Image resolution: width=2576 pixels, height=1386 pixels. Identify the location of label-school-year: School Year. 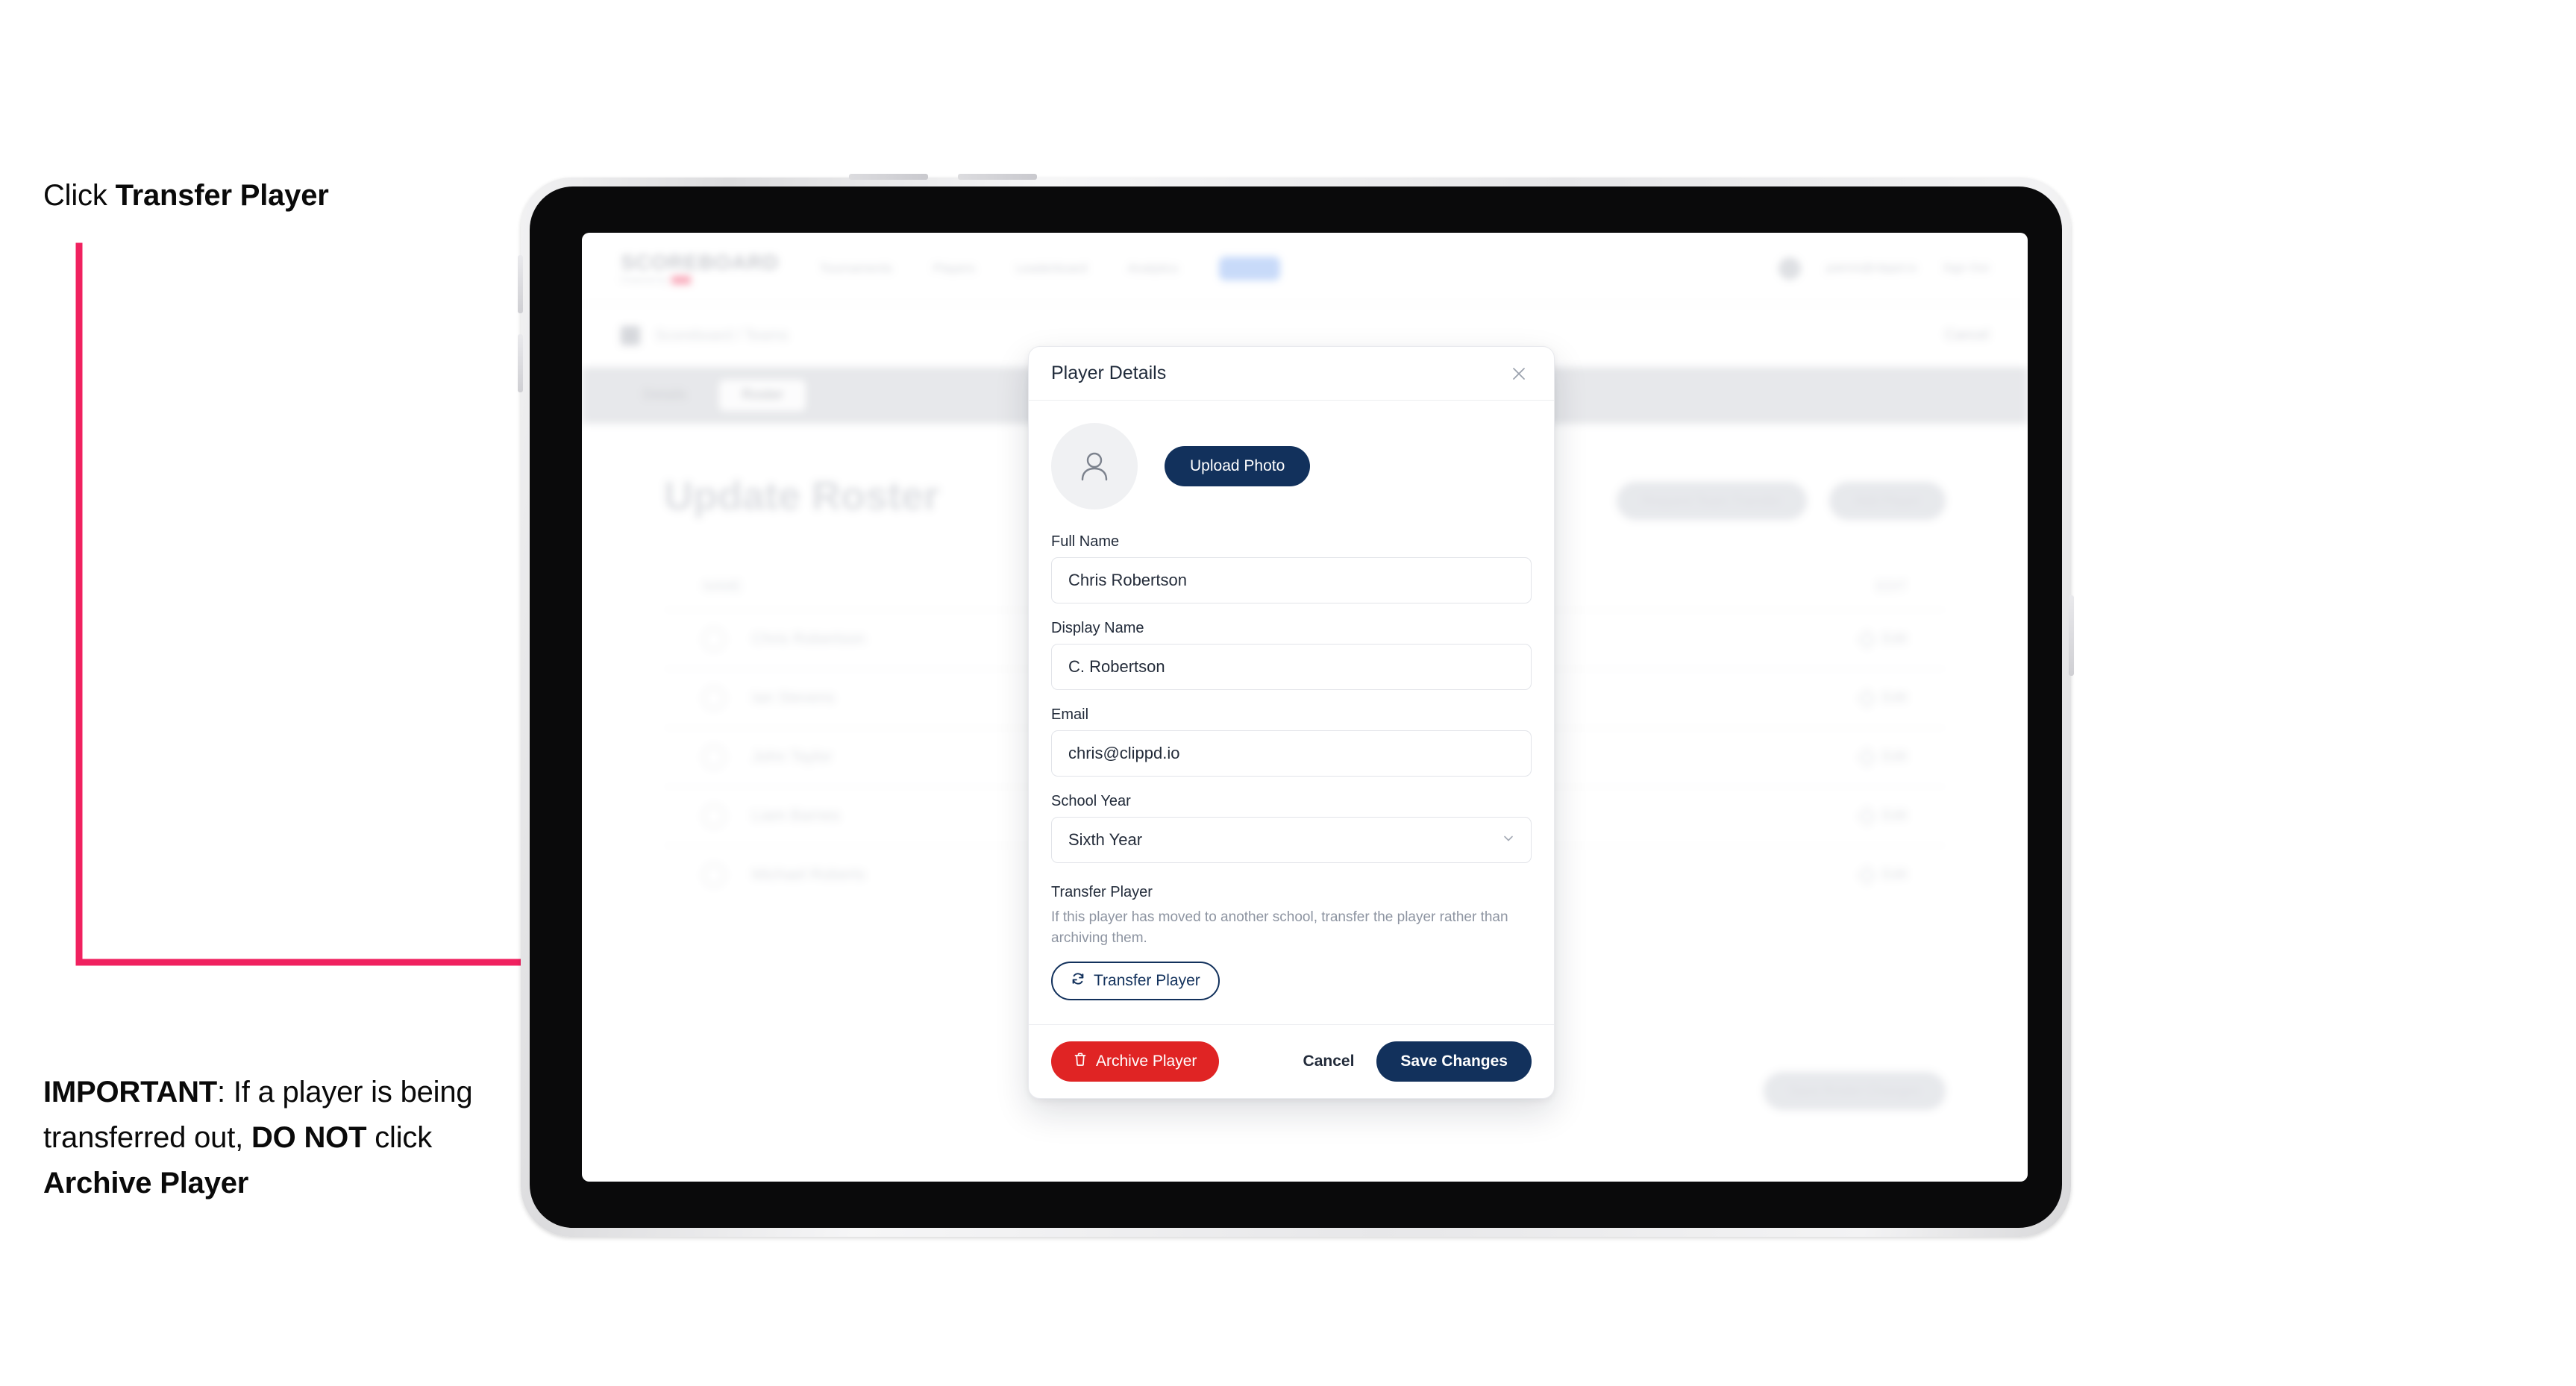
(1091, 801).